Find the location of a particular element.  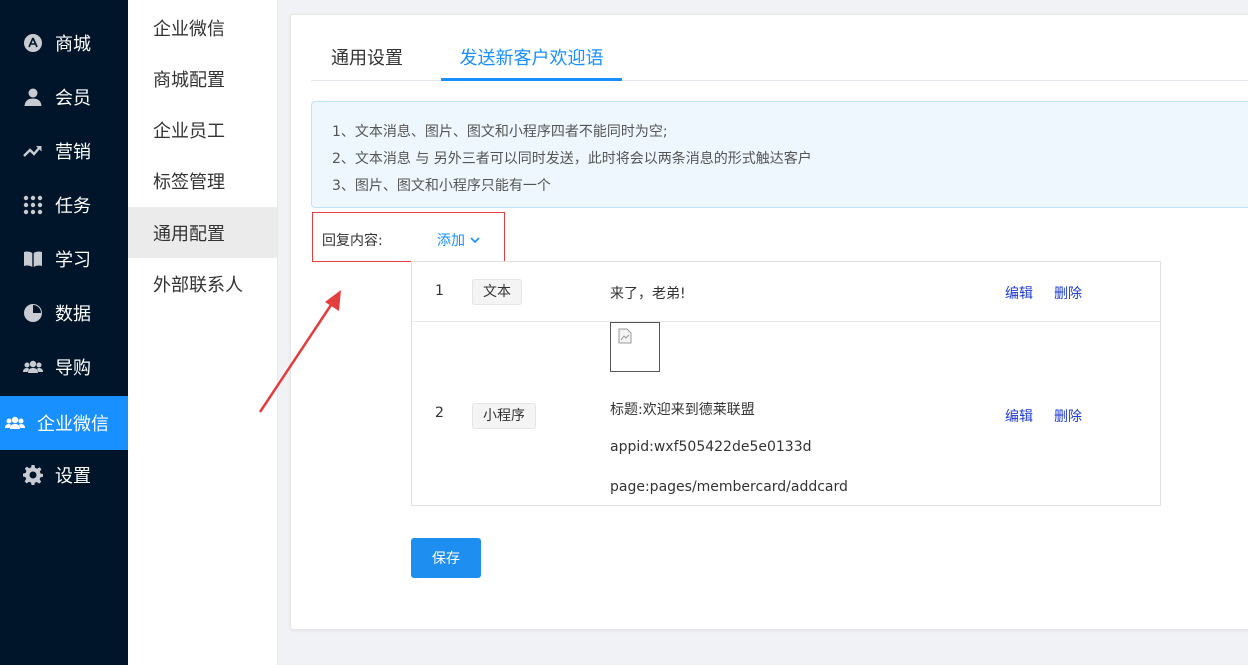

table-row: 1 文本 来了，老弟! 编辑 删除 is located at coordinates (786, 292).